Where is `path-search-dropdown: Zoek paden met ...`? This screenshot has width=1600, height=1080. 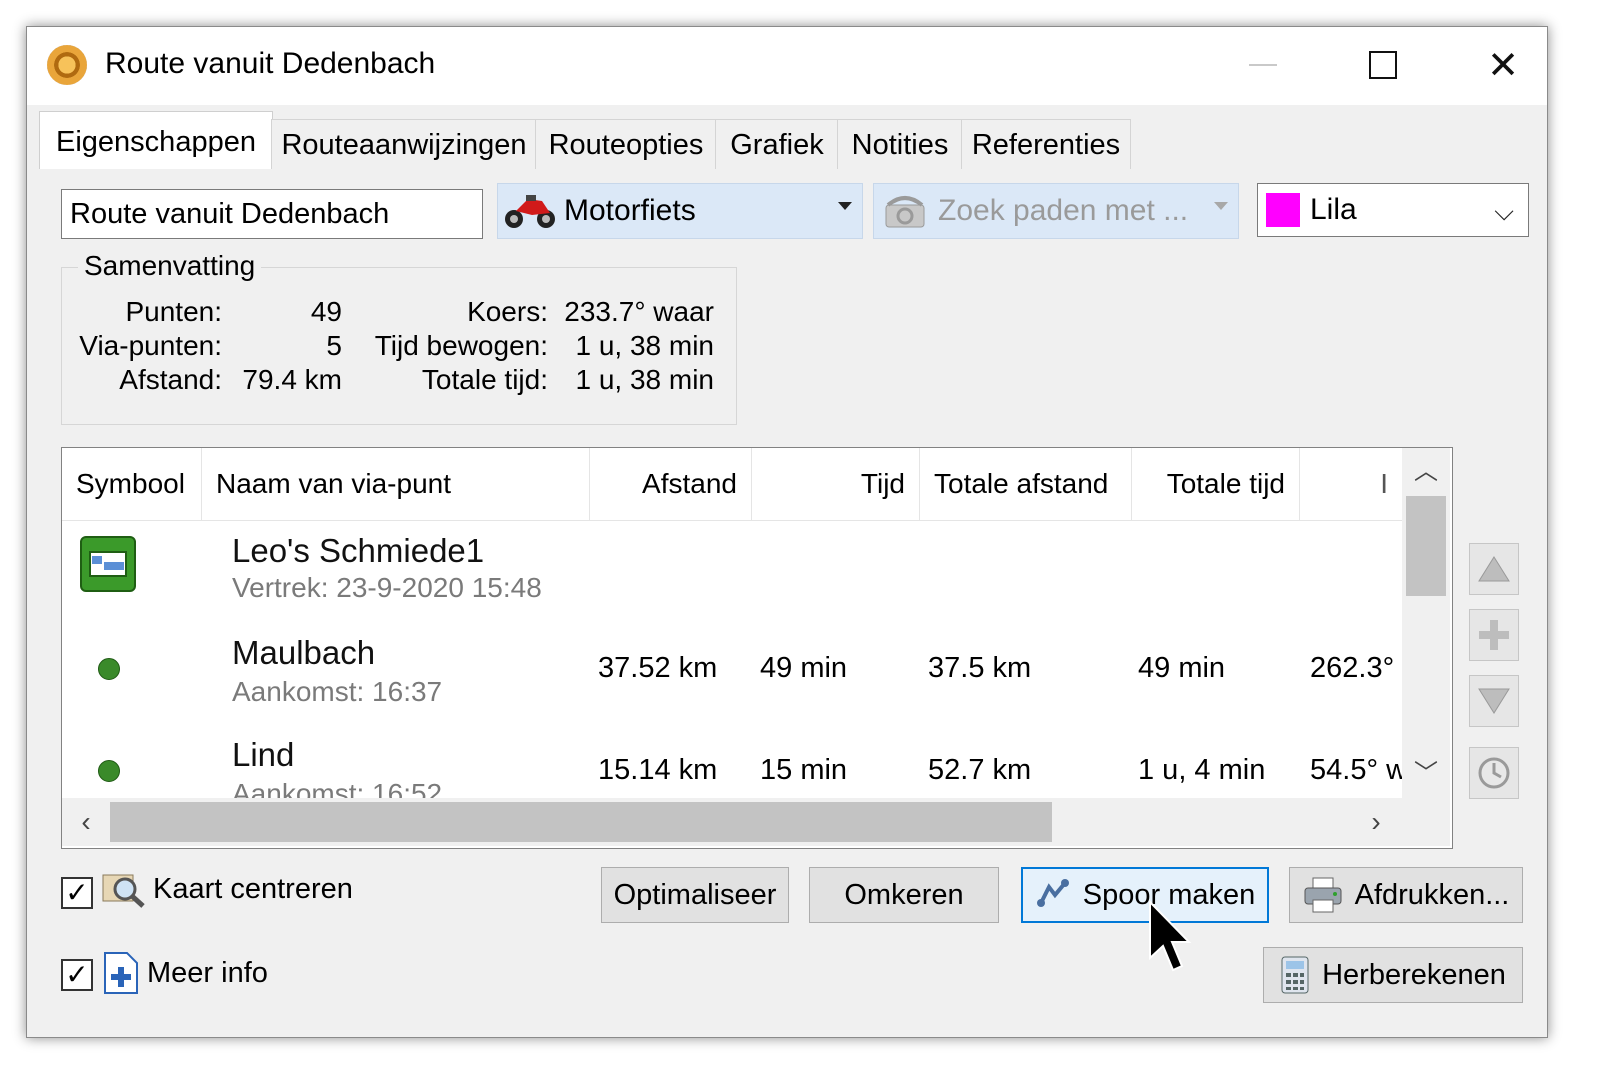 path-search-dropdown: Zoek paden met ... is located at coordinates (1056, 211).